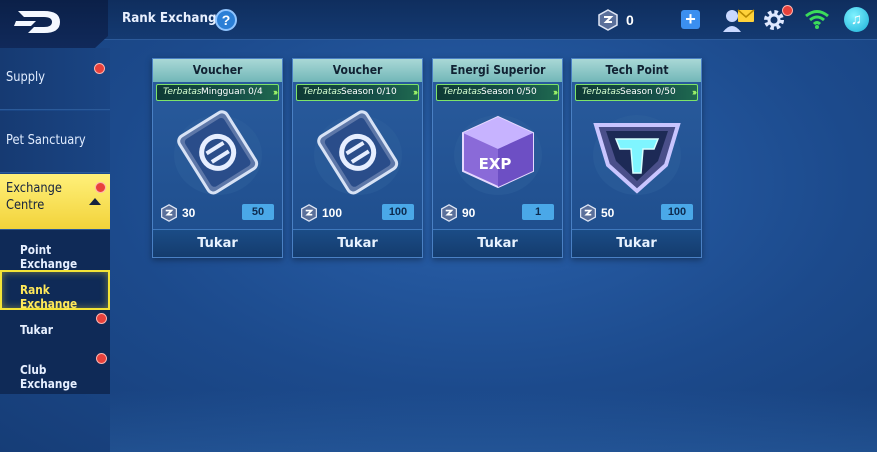 The image size is (877, 452). What do you see at coordinates (497, 70) in the screenshot?
I see `card-title: Energi Superior` at bounding box center [497, 70].